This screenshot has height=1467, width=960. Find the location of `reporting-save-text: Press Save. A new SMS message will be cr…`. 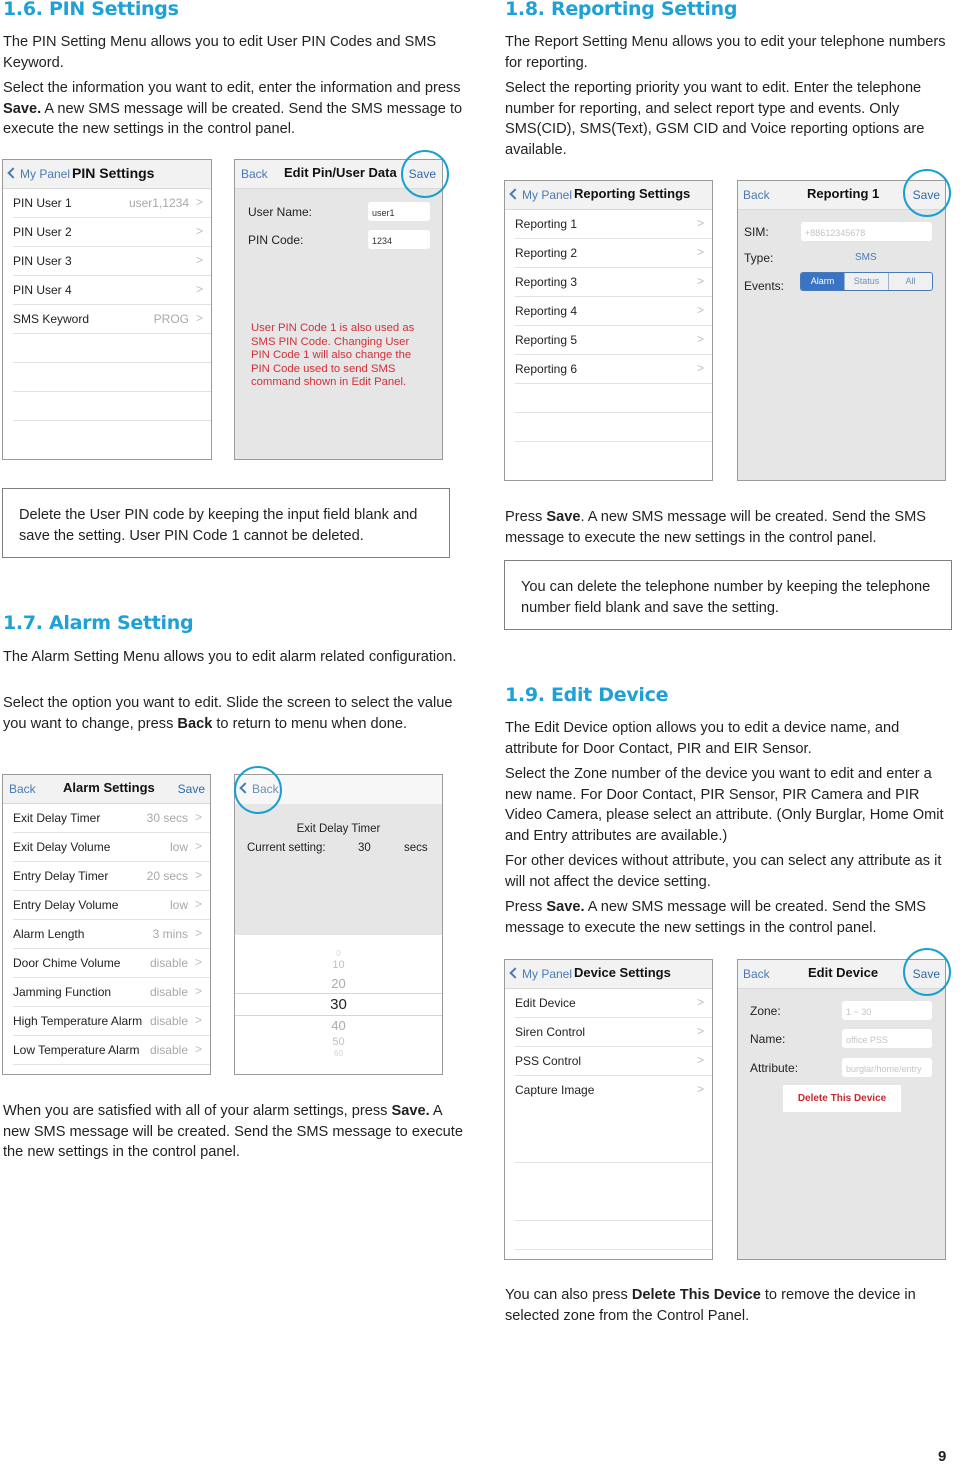

reporting-save-text: Press Save. A new SMS message will be cr… is located at coordinates (716, 527).